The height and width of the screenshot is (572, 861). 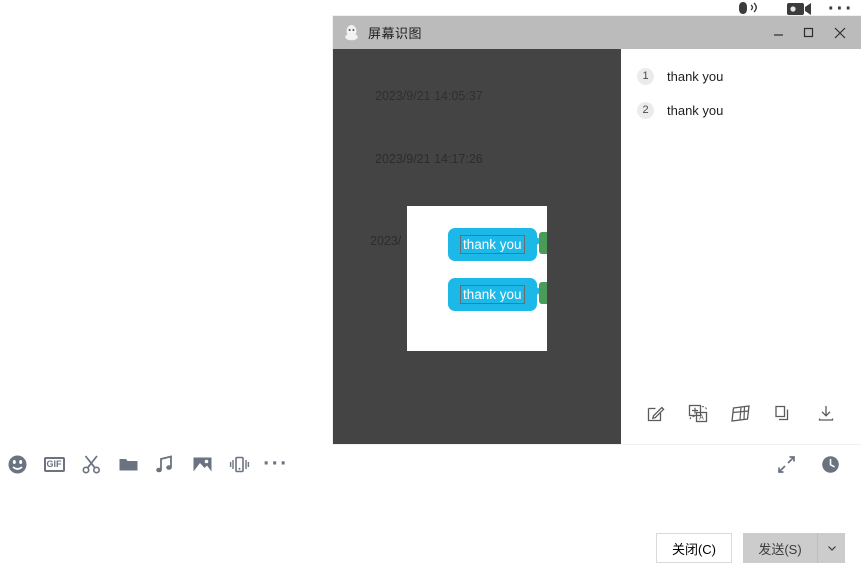 I want to click on extract-table-icon, so click(x=741, y=413).